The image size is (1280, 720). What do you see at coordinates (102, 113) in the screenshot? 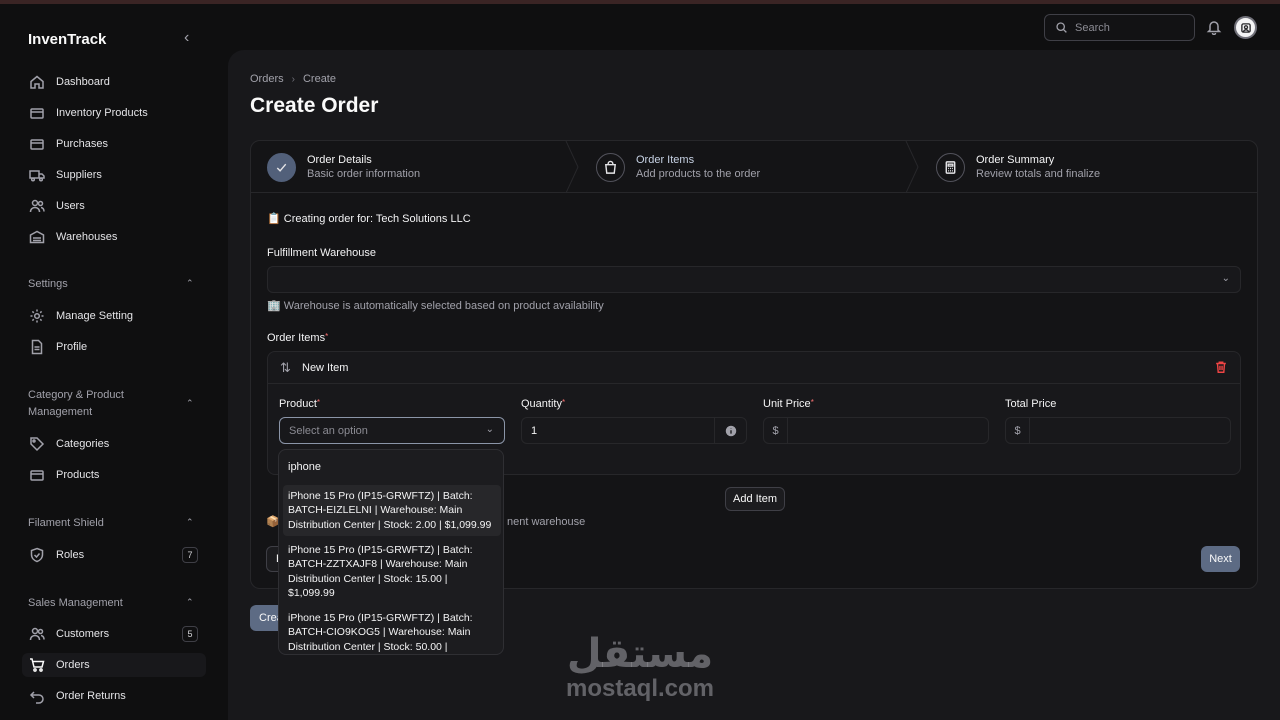
I see `sidebar-item-label: Inventory Products` at bounding box center [102, 113].